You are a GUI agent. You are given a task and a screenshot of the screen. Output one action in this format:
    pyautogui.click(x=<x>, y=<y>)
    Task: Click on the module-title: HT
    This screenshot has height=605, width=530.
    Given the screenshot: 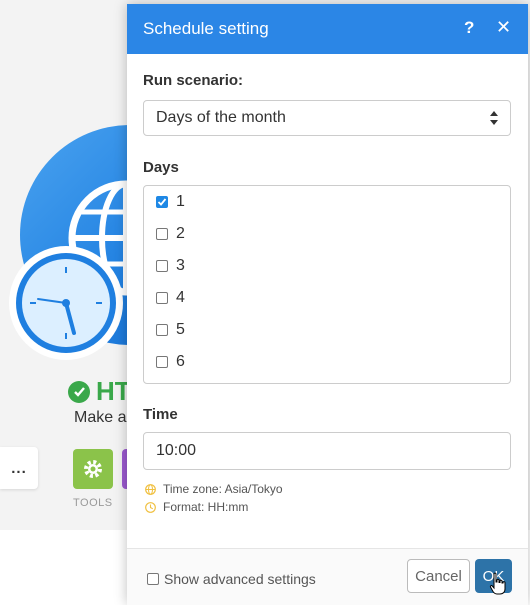 What is the action you would take?
    pyautogui.click(x=99, y=391)
    